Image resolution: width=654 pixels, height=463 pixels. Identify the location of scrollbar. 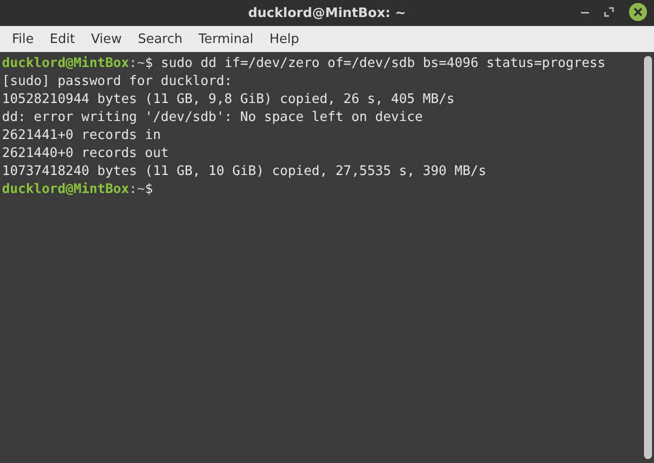
(648, 257).